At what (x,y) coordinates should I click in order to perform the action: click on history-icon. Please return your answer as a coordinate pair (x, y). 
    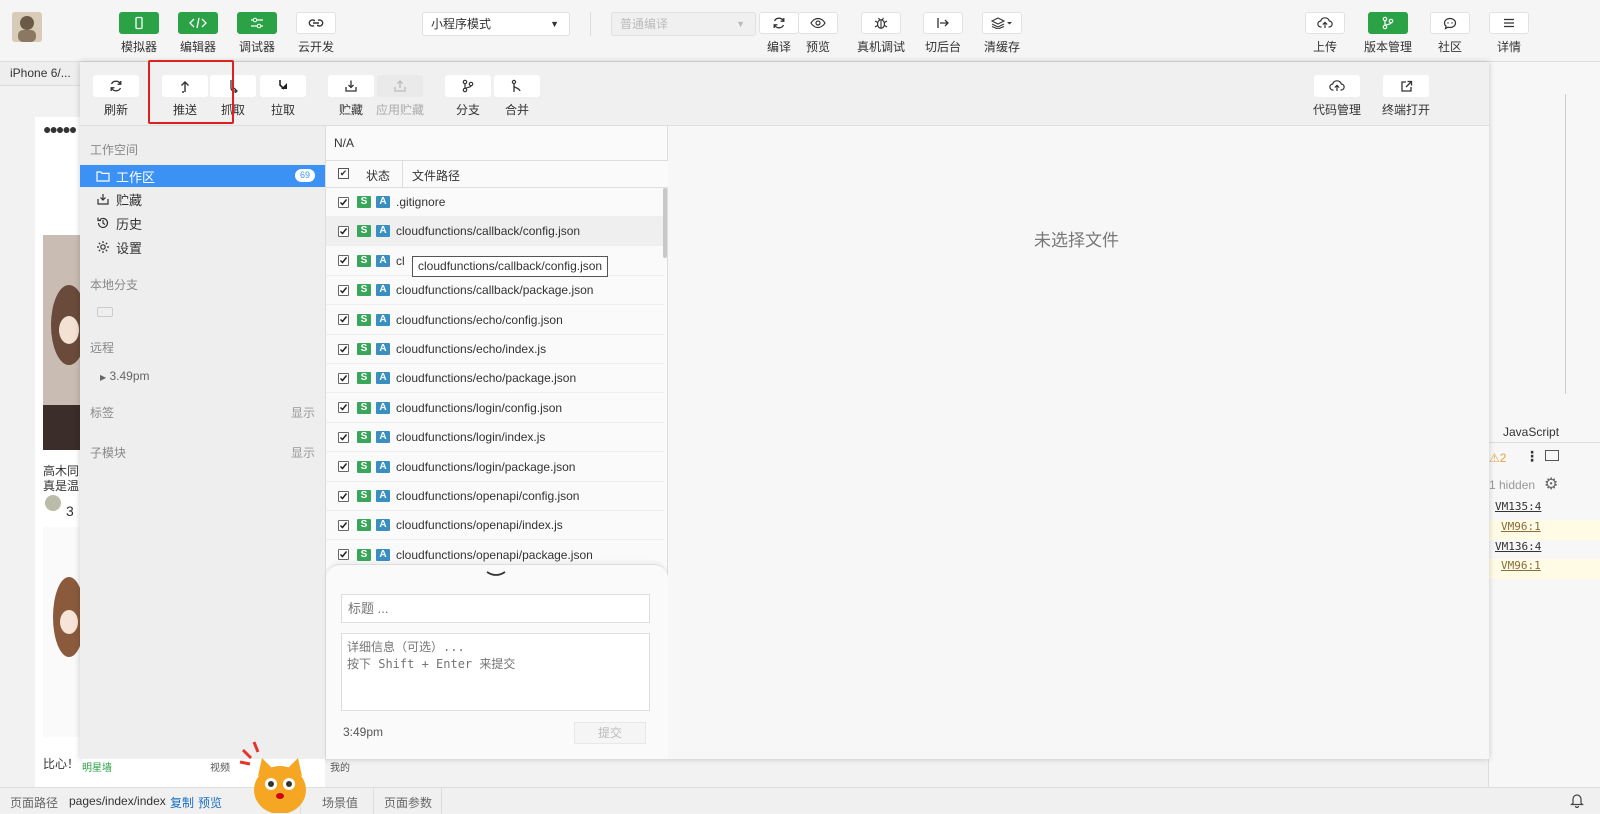
    Looking at the image, I should click on (103, 223).